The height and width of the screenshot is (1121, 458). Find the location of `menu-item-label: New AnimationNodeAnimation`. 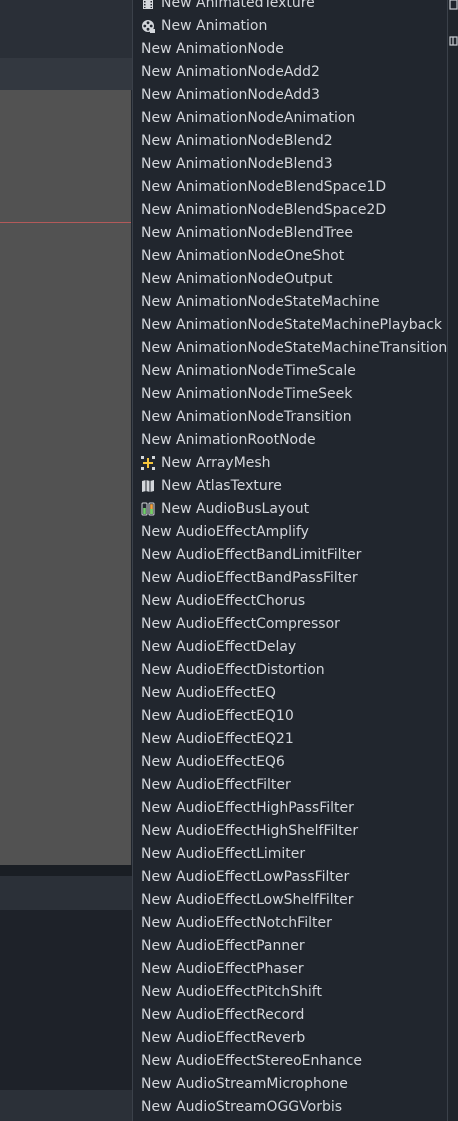

menu-item-label: New AnimationNodeAnimation is located at coordinates (248, 117).